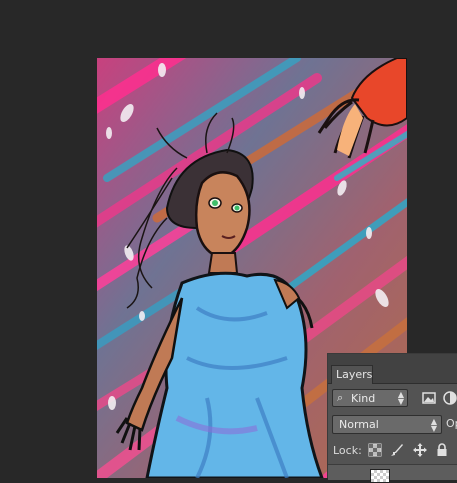 The height and width of the screenshot is (483, 457). I want to click on image-filter-icon, so click(429, 398).